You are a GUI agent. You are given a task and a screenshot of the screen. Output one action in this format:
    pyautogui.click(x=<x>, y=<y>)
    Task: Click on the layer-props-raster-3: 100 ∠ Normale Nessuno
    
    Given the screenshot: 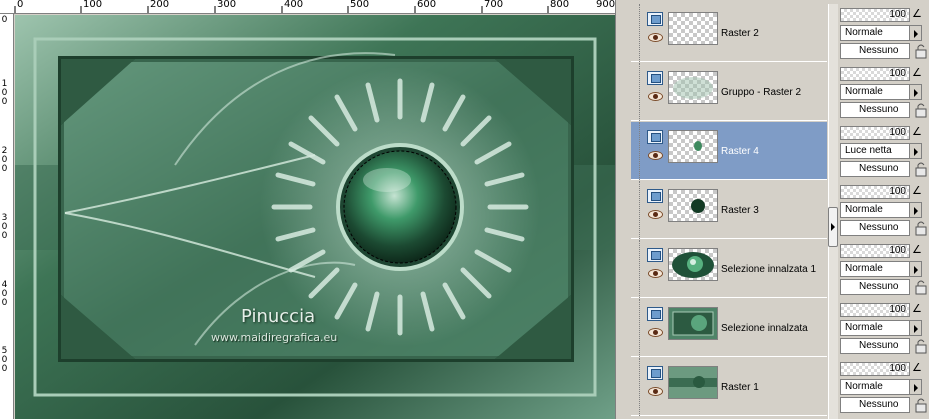 What is the action you would take?
    pyautogui.click(x=884, y=210)
    